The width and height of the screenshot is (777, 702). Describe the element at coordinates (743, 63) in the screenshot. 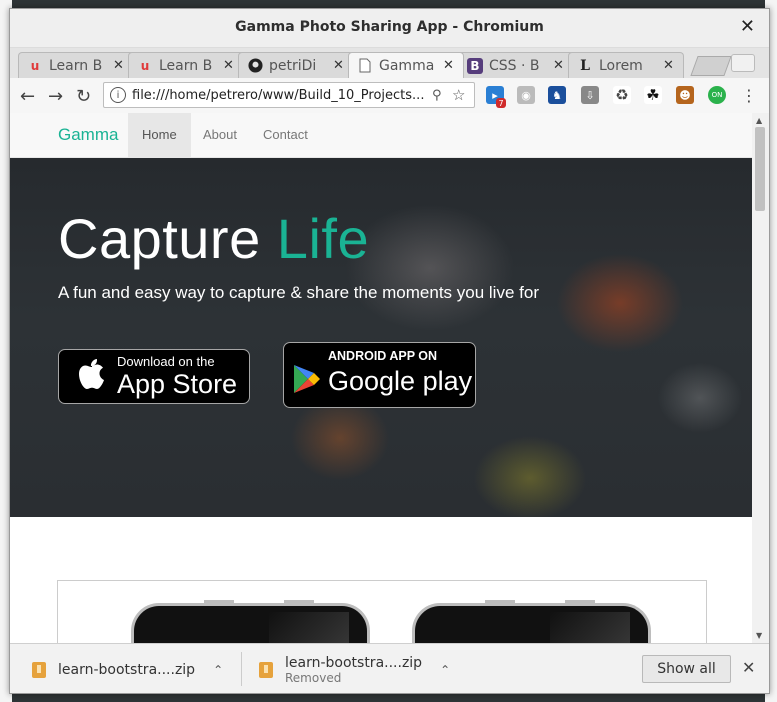

I see `profile-icon` at that location.